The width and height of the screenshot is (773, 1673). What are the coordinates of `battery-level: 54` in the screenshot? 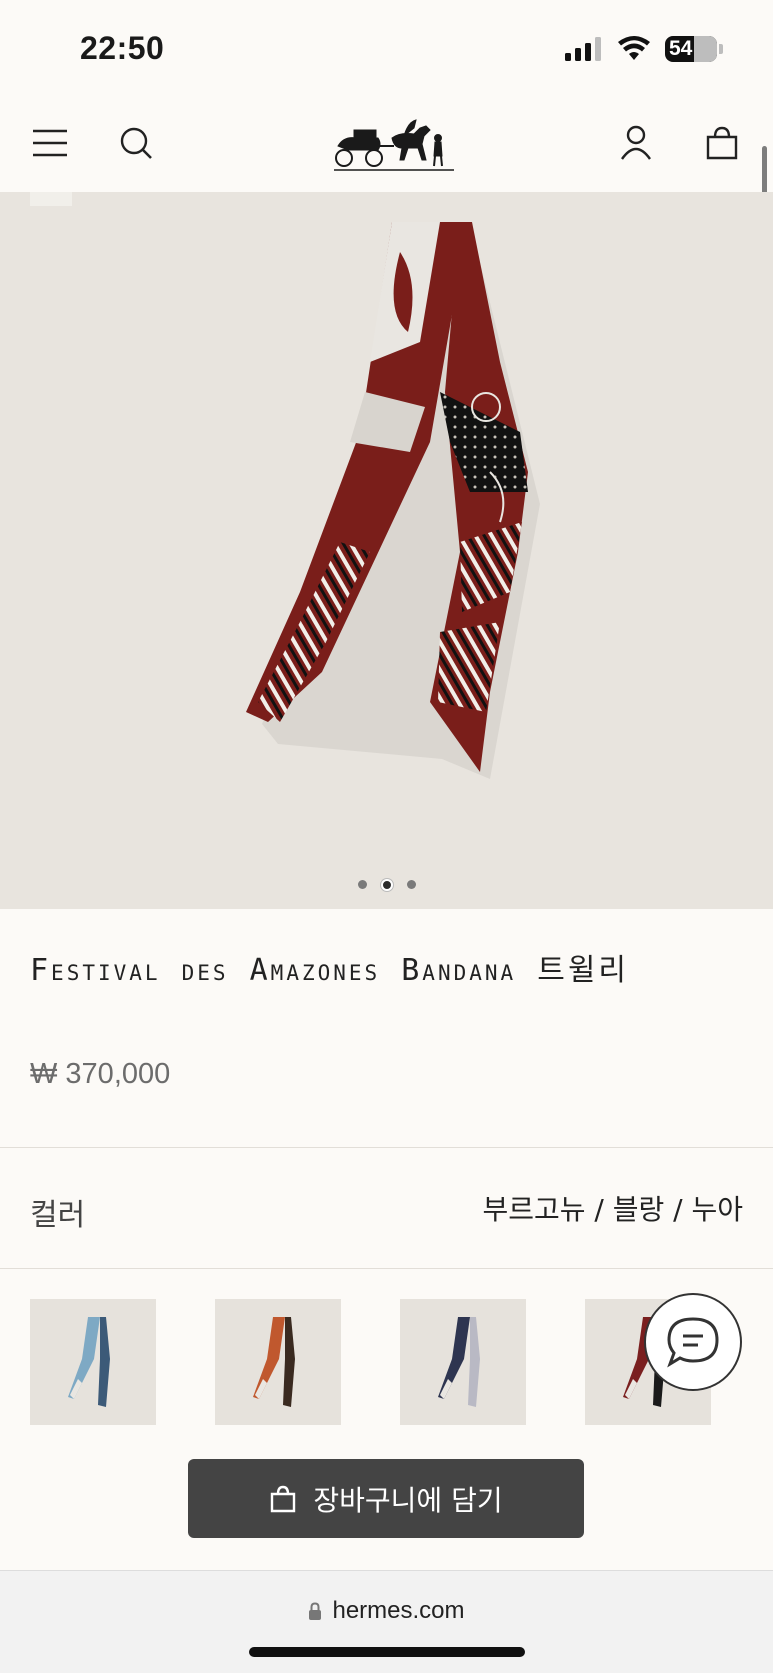 It's located at (681, 48).